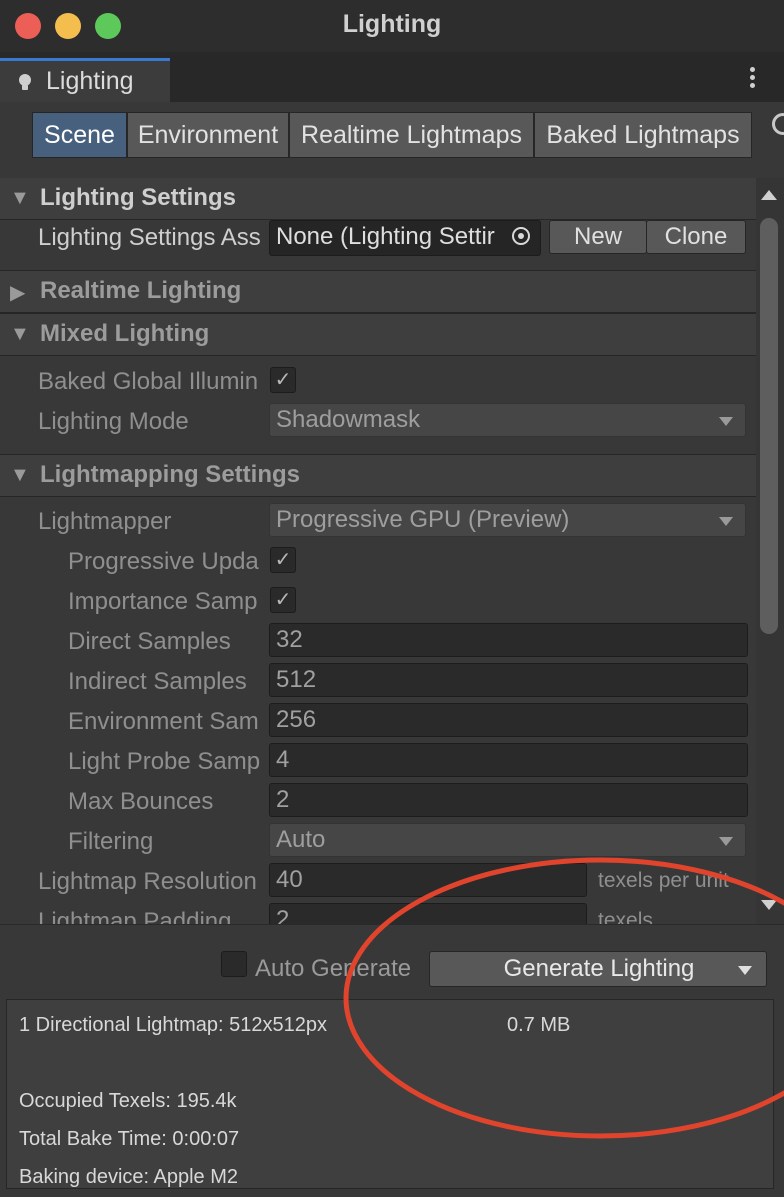  Describe the element at coordinates (163, 721) in the screenshot. I see `environment-samples-label: Environment Sam` at that location.